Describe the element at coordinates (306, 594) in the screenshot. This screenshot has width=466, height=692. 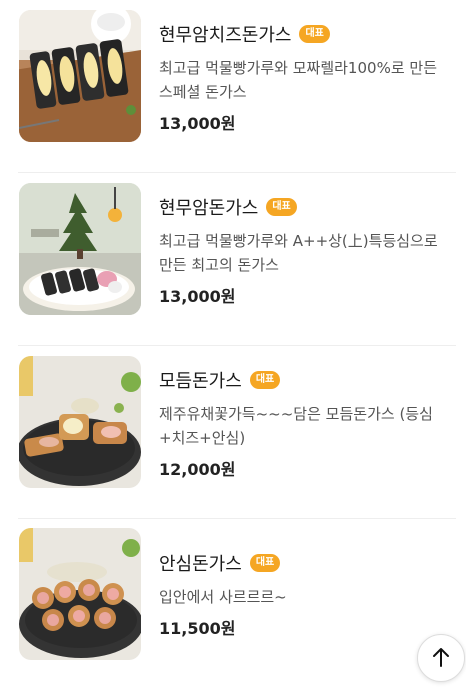
I see `menu-item-info: 안심돈가스 대표 입안에서 사르르르~ 11,500원` at that location.